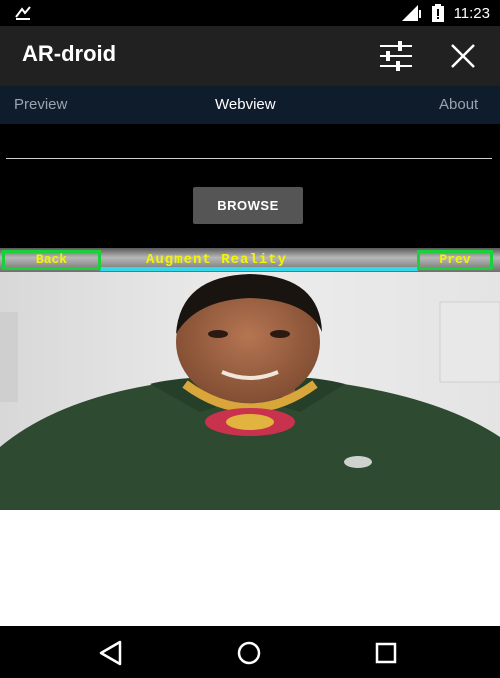  What do you see at coordinates (217, 260) in the screenshot?
I see `ar-title: Augment Reality` at bounding box center [217, 260].